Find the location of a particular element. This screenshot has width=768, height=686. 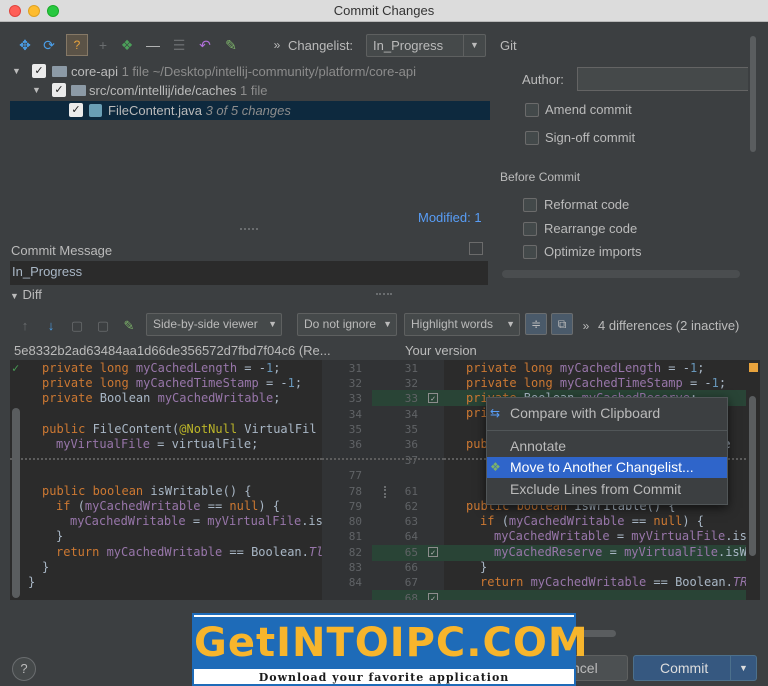

menu-item-label: Compare with Clipboard is located at coordinates (585, 413).